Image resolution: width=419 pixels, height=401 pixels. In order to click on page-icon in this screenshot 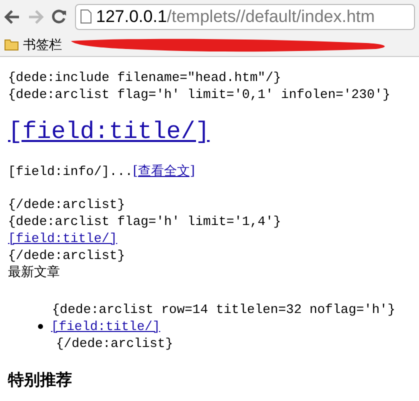, I will do `click(86, 16)`.